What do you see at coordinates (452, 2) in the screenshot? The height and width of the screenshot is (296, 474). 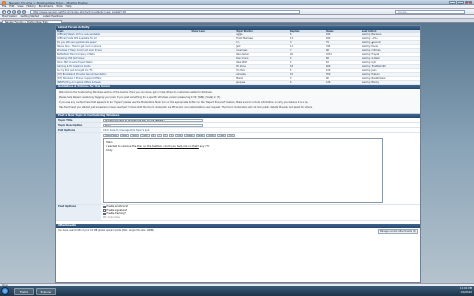 I see `minimize-icon: –` at bounding box center [452, 2].